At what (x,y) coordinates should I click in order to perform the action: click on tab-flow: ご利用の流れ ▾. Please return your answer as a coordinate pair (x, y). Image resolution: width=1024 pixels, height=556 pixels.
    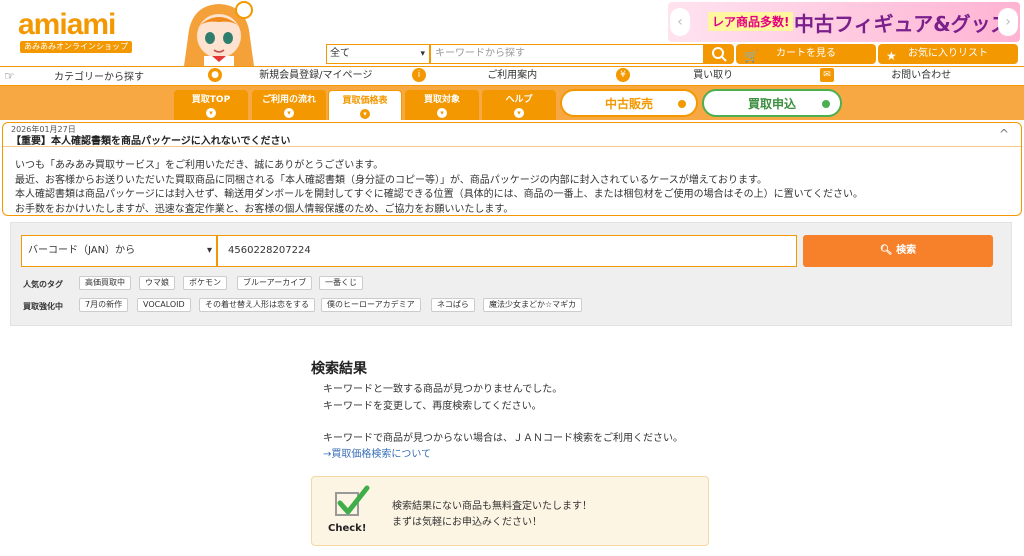
    Looking at the image, I should click on (289, 105).